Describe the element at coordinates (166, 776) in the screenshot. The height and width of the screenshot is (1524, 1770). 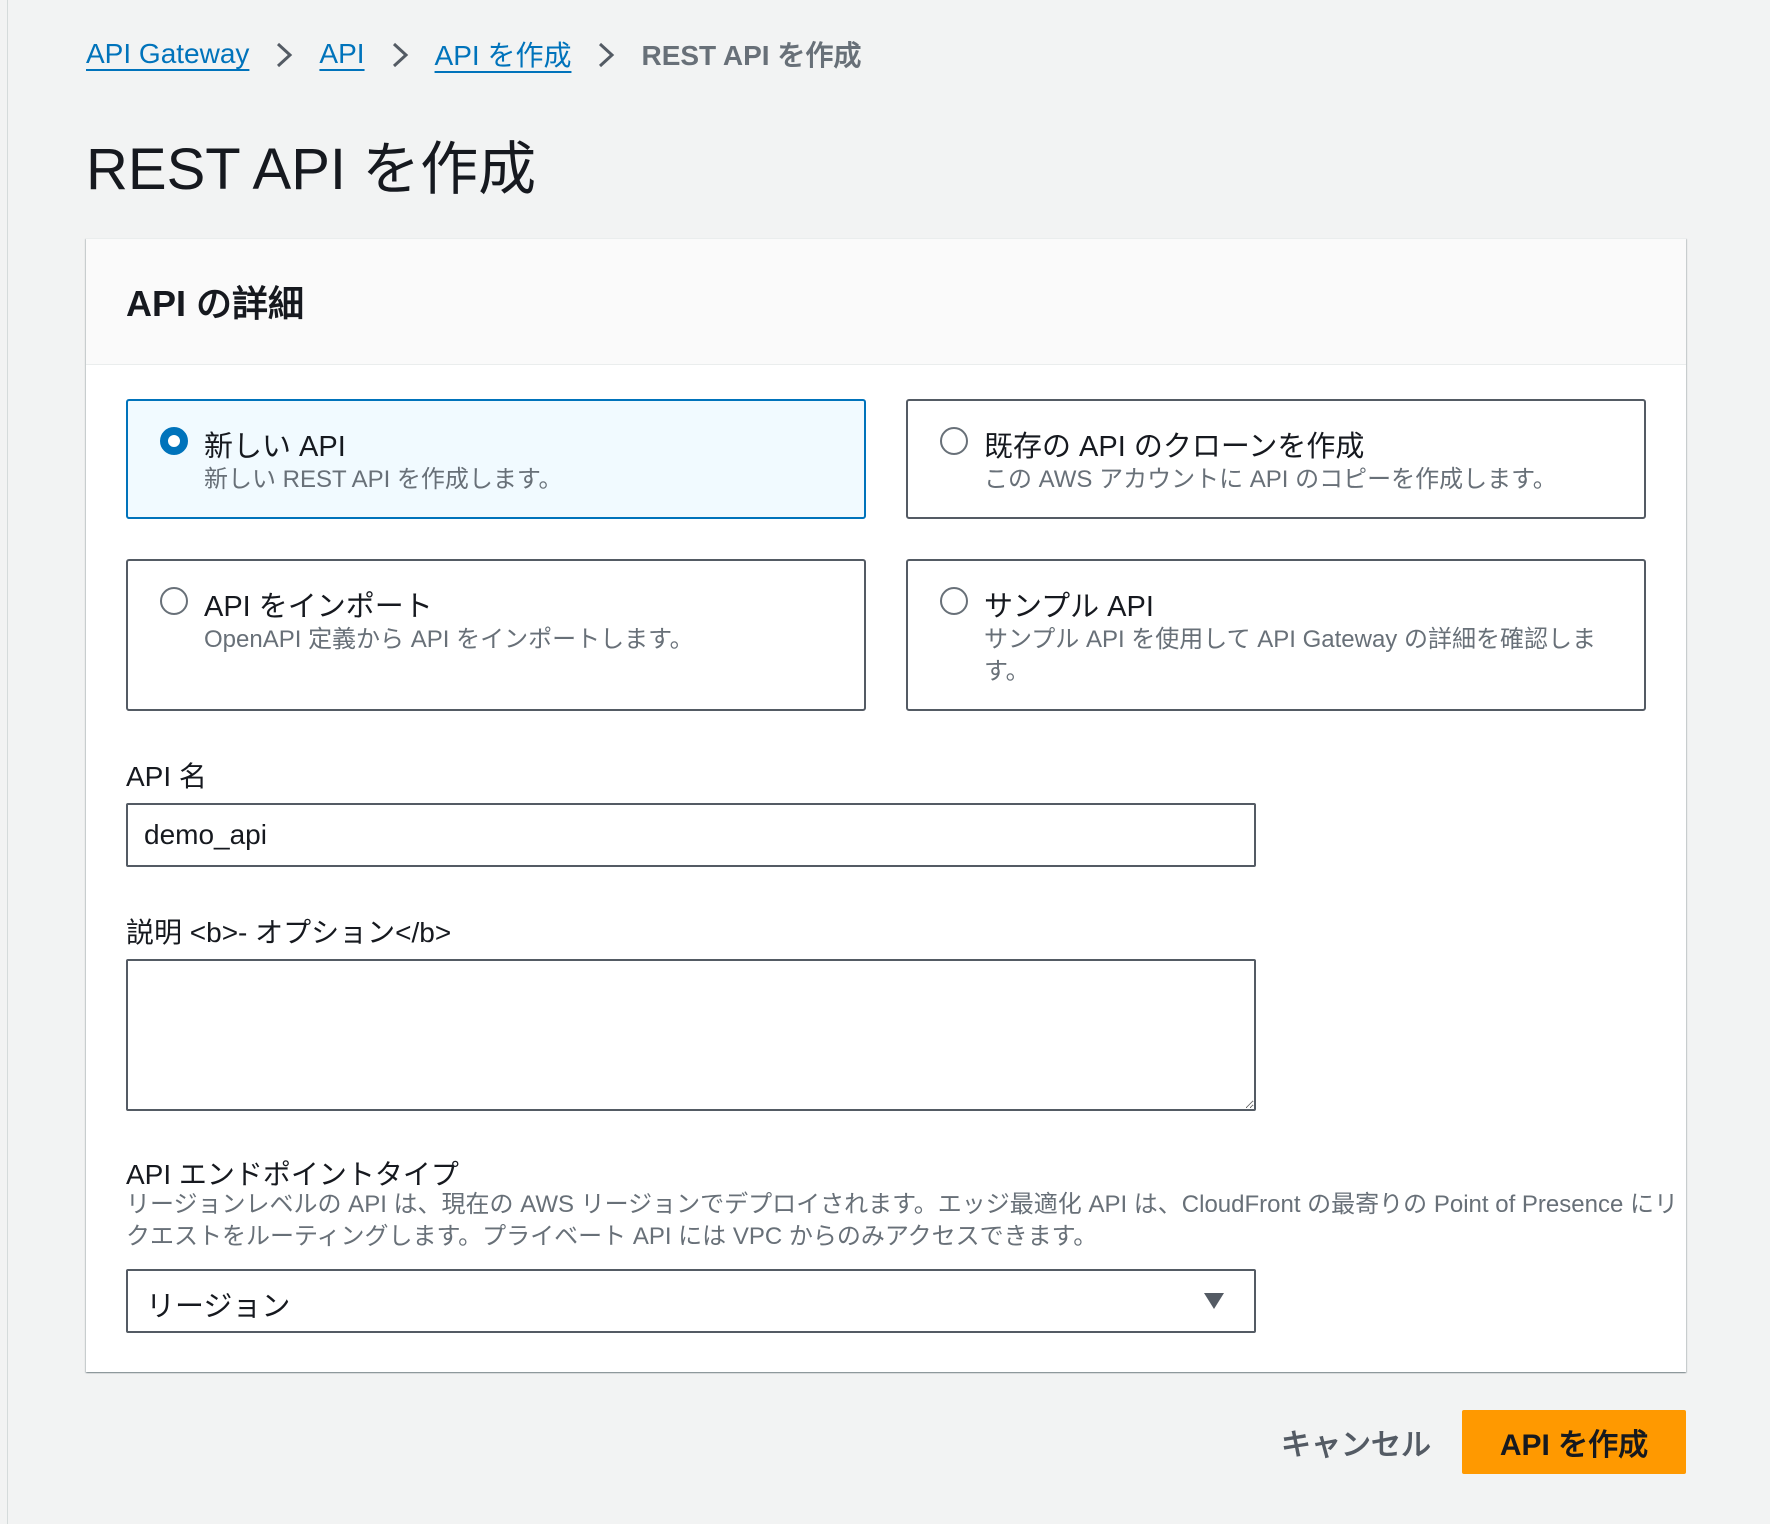
I see `api-name-label: API 名` at that location.